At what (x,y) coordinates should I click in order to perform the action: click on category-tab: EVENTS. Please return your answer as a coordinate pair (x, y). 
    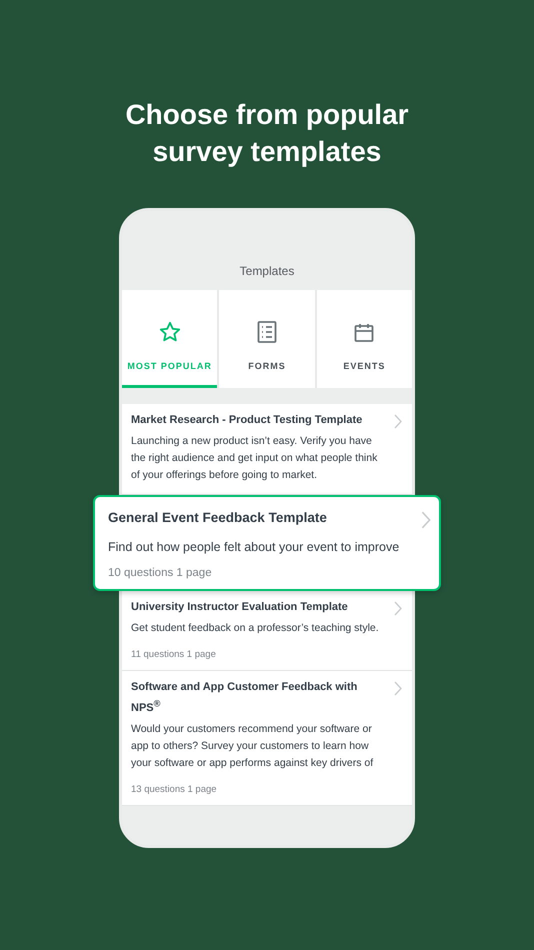
    Looking at the image, I should click on (364, 339).